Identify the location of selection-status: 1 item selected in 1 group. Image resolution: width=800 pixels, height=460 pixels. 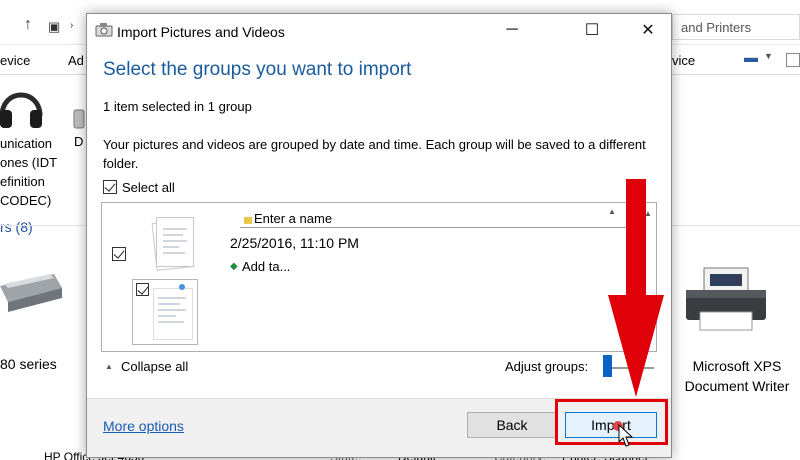
(177, 106).